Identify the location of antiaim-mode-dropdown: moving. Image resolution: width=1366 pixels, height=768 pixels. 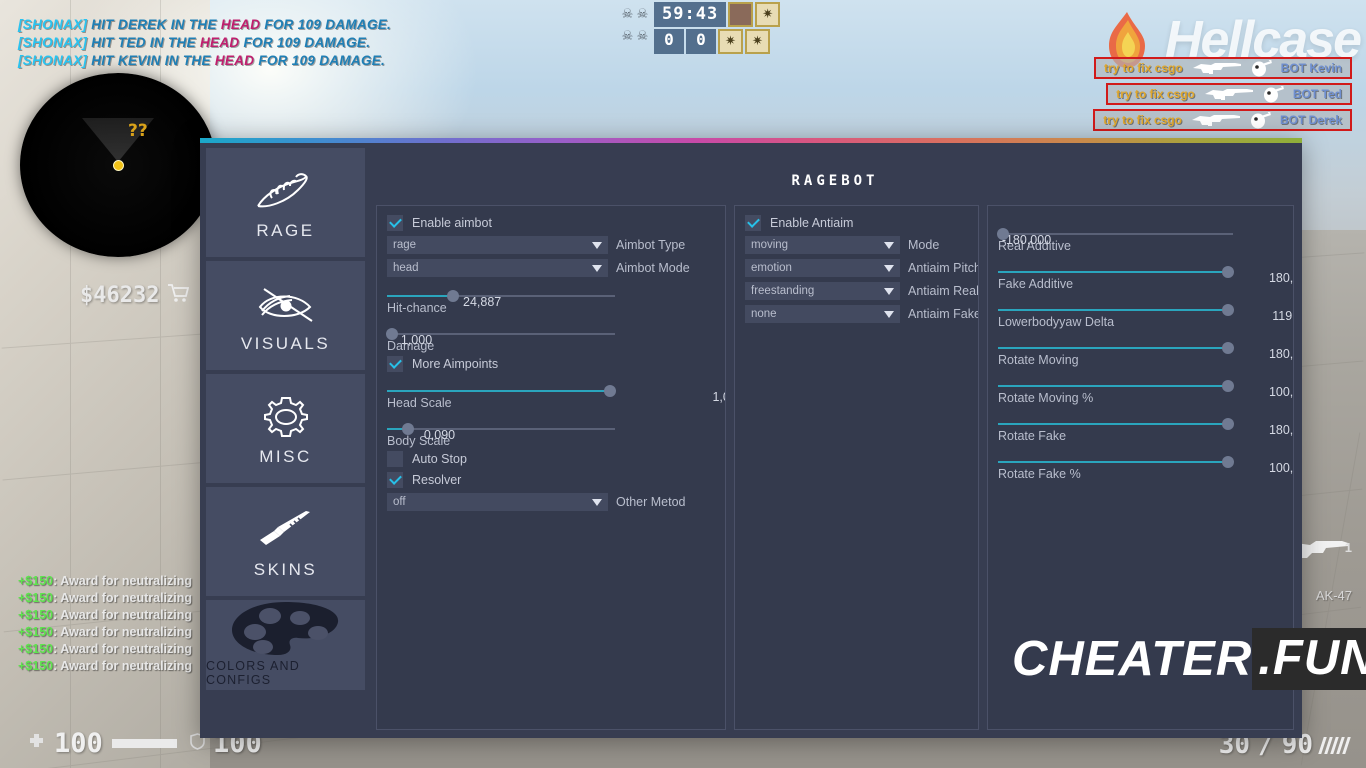
(822, 245).